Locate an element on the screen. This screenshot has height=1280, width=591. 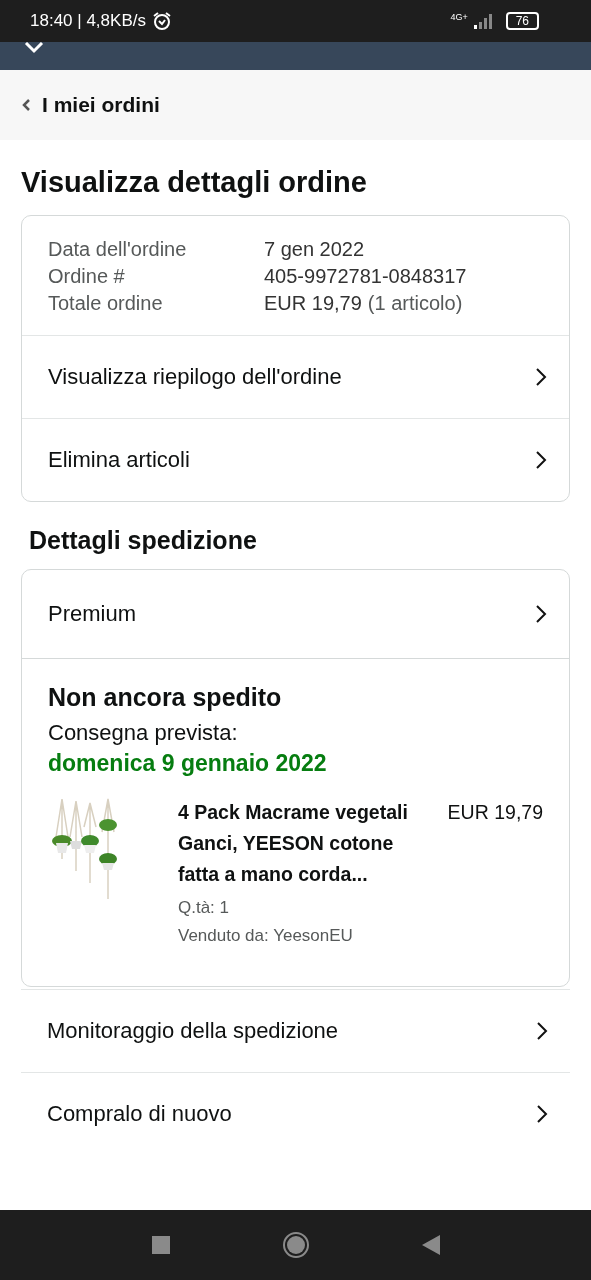
battery-indicator: 76 is located at coordinates (522, 21).